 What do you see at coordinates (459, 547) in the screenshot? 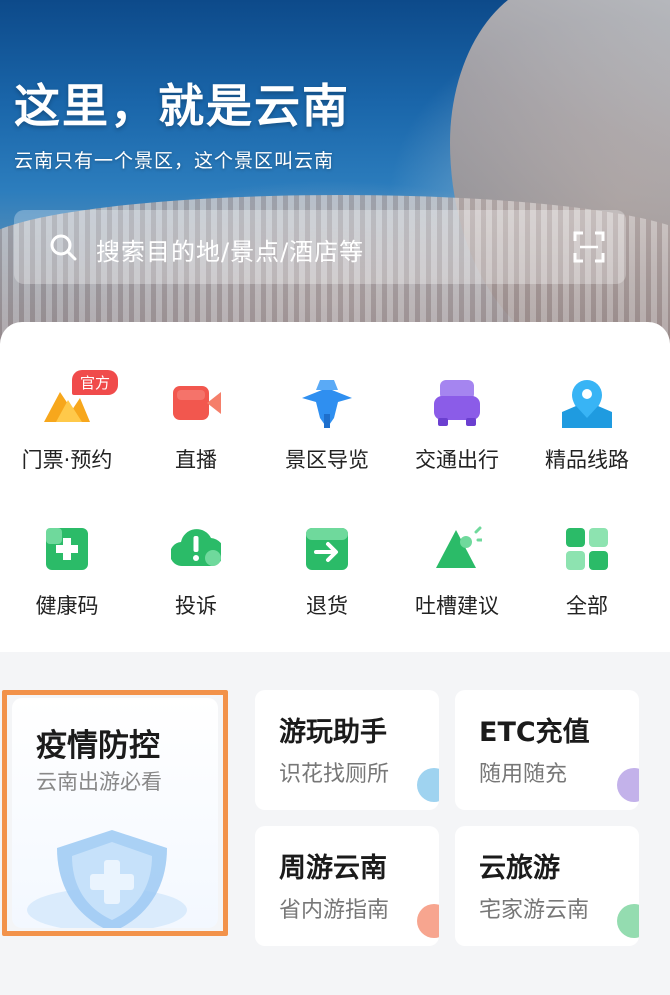
I see `feedback-icon` at bounding box center [459, 547].